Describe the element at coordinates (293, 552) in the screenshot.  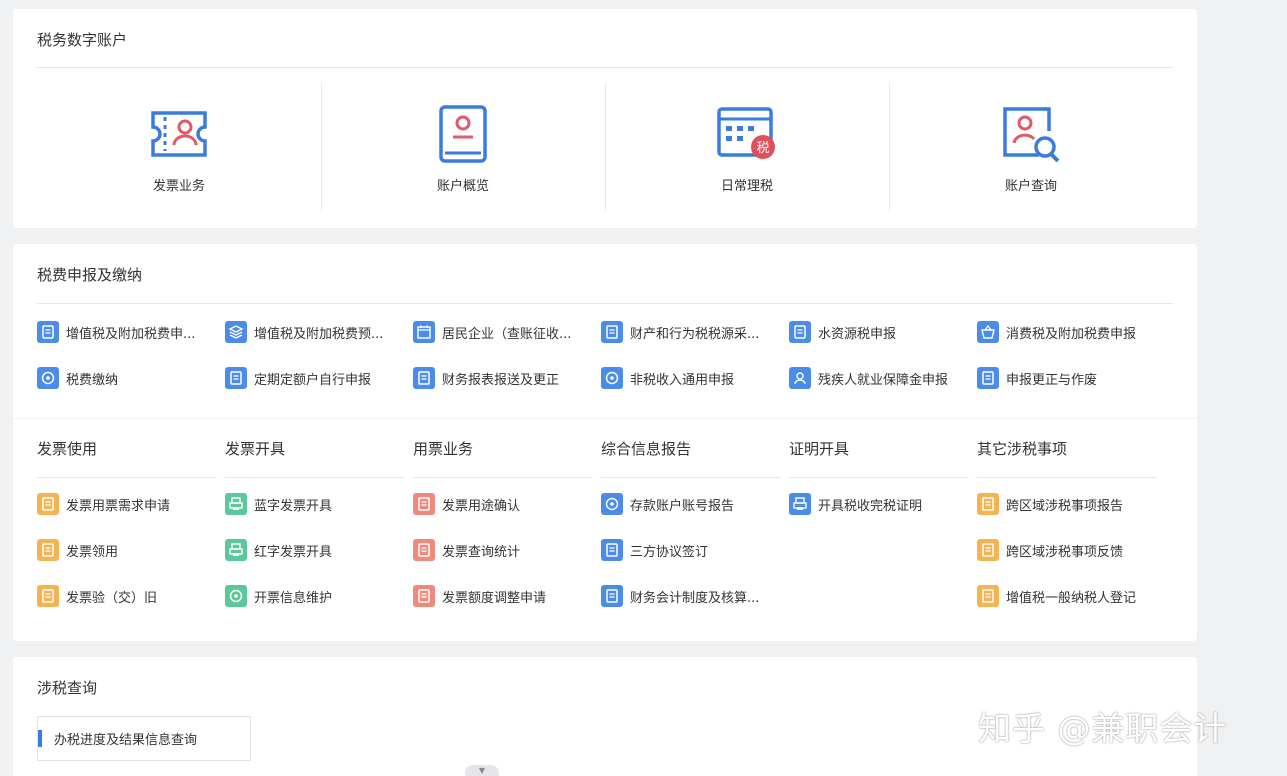
I see `function-label: 红字发票开具` at that location.